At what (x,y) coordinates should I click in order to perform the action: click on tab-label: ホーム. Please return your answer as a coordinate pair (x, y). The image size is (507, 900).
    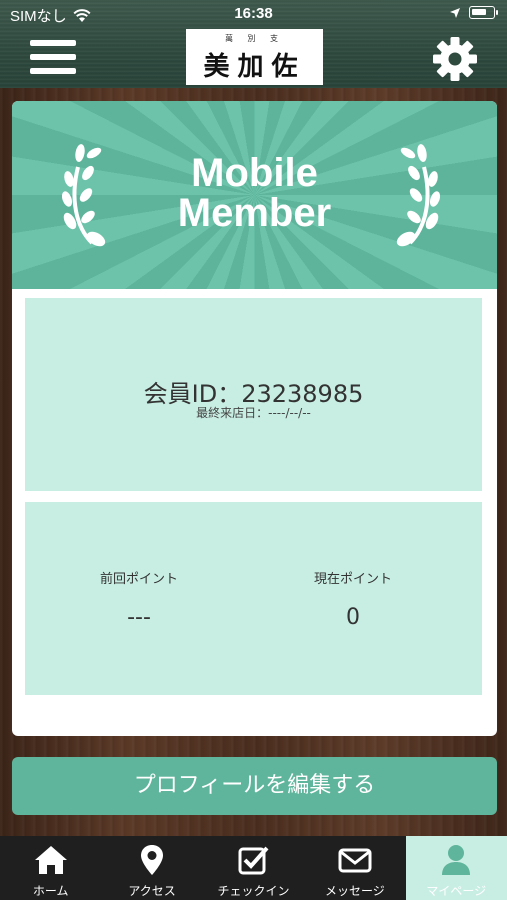
    Looking at the image, I should click on (50, 891).